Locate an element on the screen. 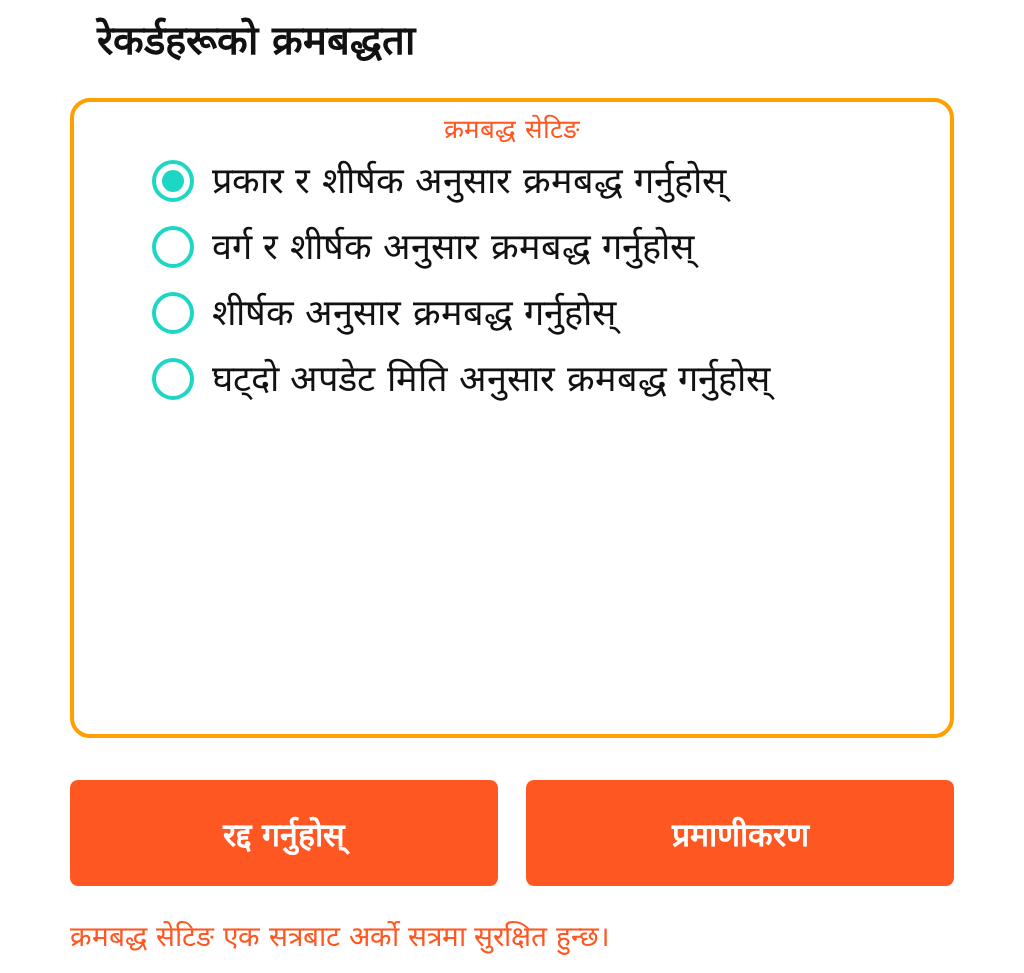 The width and height of the screenshot is (1024, 973). info-note: क्रमबद्ध सेटिङ एक सत्रबाट अर्को सत्रमा सुरक्षित हुन्छ। is located at coordinates (341, 936).